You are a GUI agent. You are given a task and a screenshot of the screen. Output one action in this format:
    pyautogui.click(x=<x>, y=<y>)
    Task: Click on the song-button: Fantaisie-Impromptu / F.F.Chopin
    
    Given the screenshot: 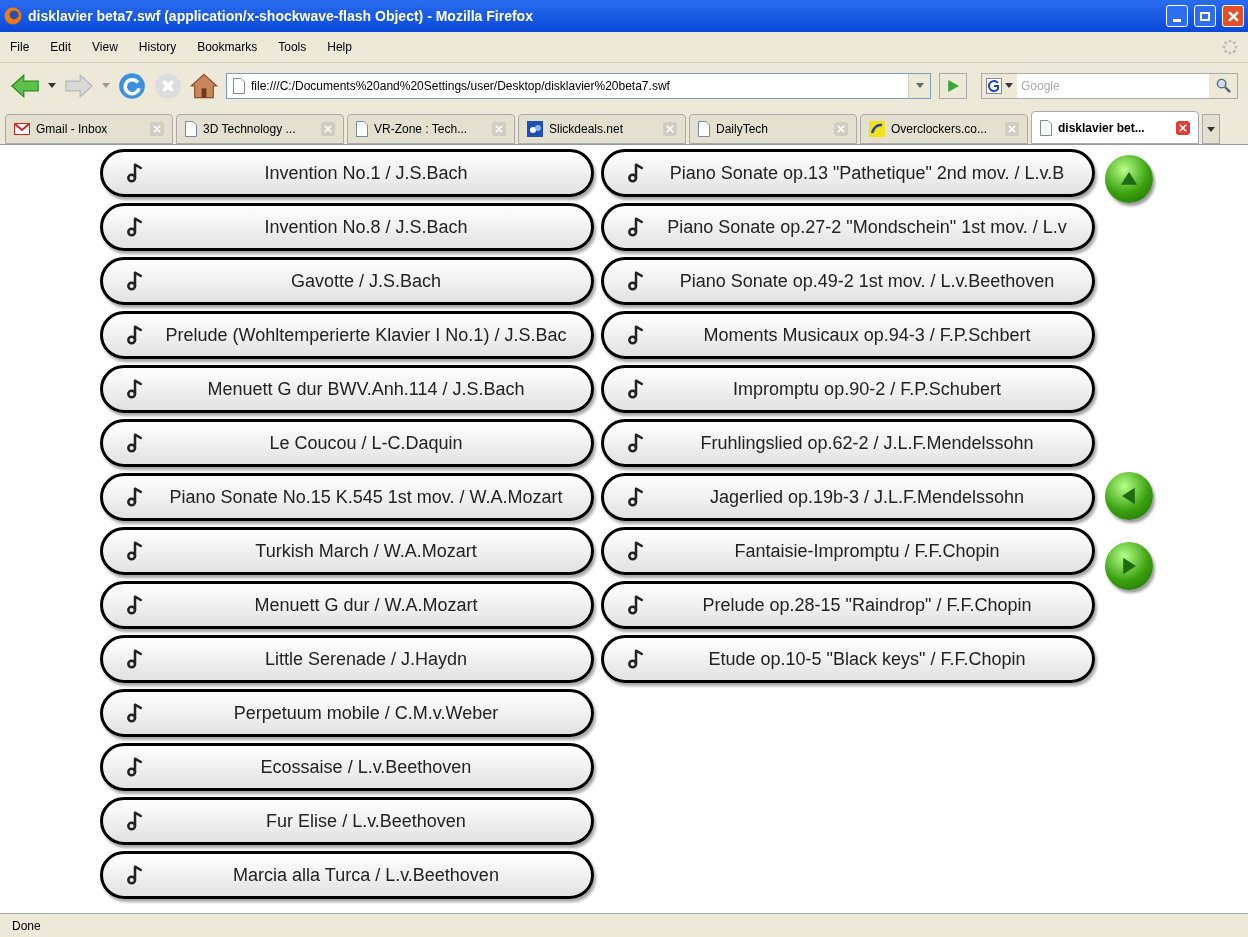 What is the action you would take?
    pyautogui.click(x=848, y=551)
    